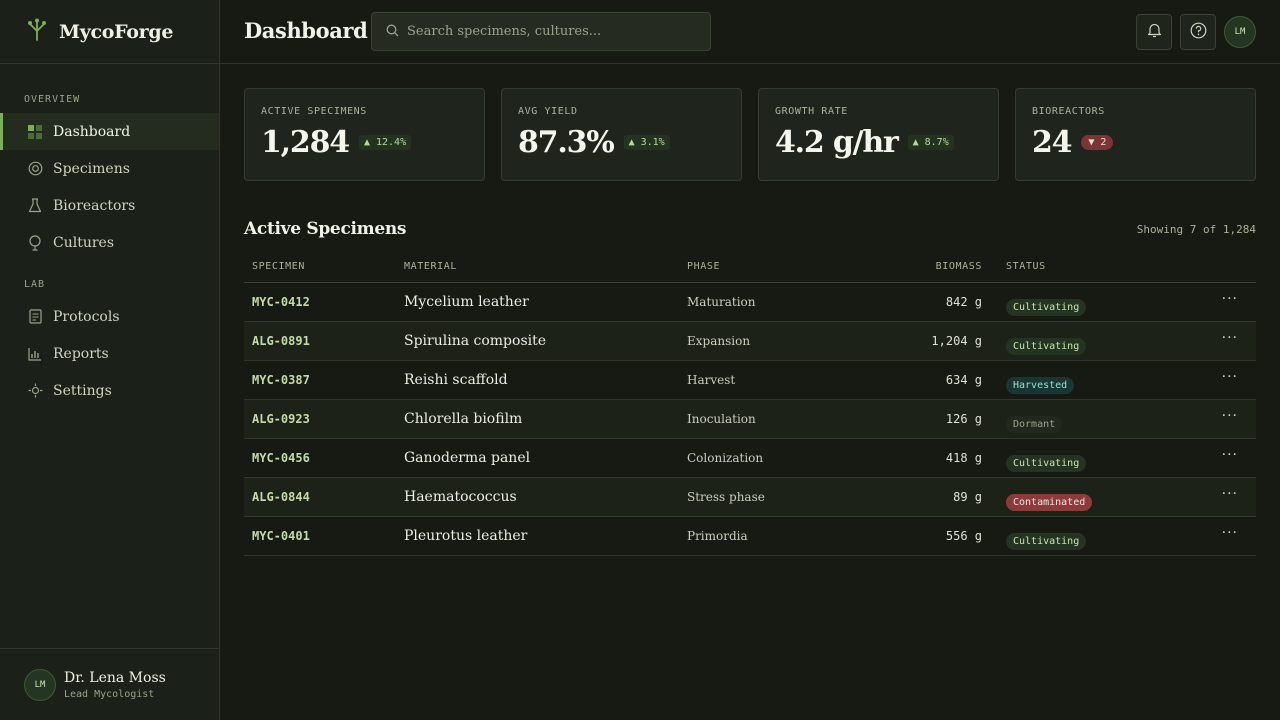 Image resolution: width=1280 pixels, height=720 pixels. What do you see at coordinates (1026, 266) in the screenshot?
I see `column-header-status: STATUS` at bounding box center [1026, 266].